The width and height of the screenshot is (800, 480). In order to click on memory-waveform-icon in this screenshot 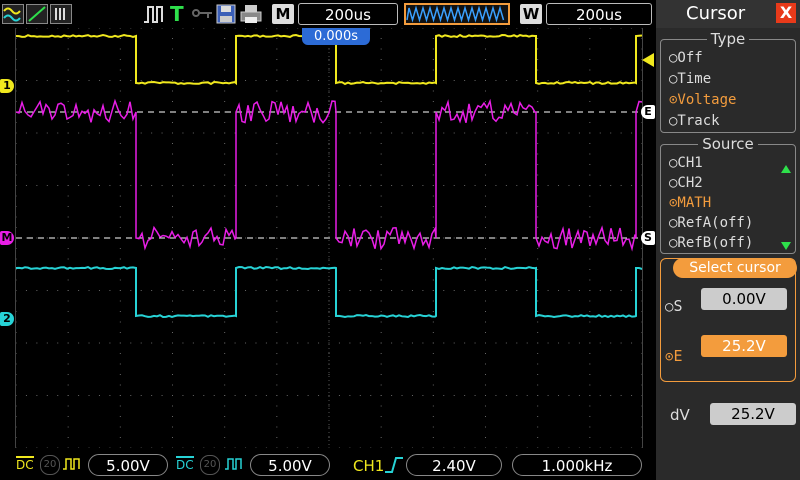, I will do `click(457, 14)`.